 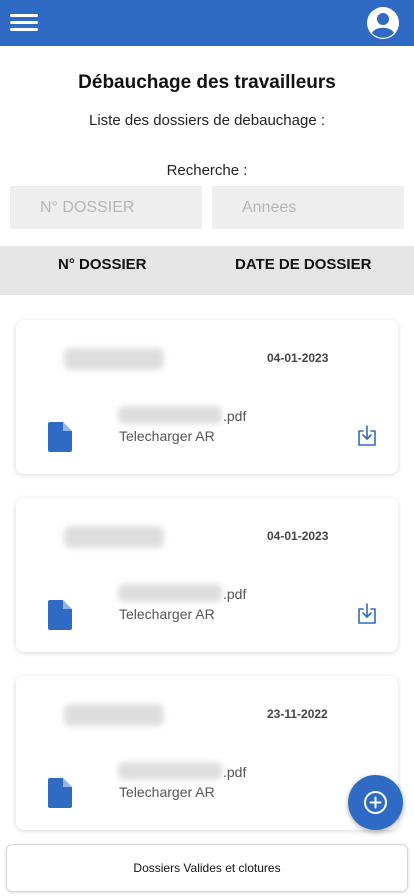 What do you see at coordinates (303, 264) in the screenshot?
I see `column-header-dossier-date: DATE DE DOSSIER` at bounding box center [303, 264].